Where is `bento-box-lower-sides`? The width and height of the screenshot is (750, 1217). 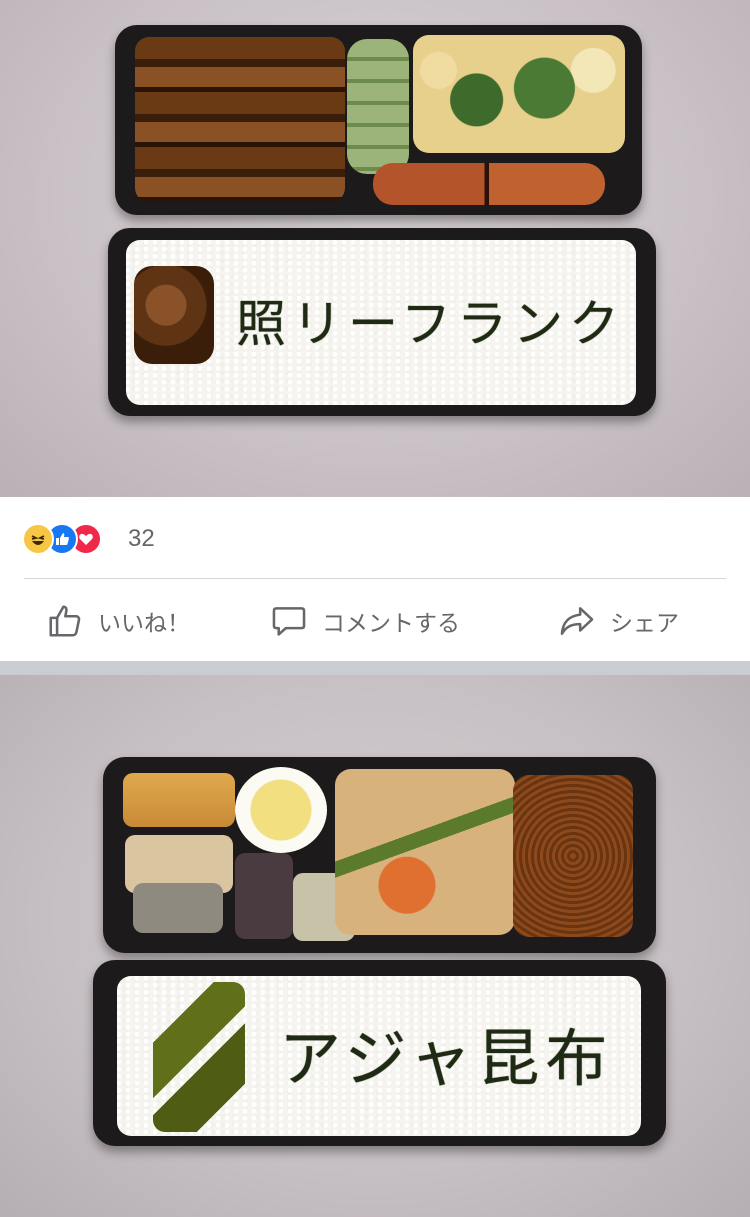 bento-box-lower-sides is located at coordinates (379, 855).